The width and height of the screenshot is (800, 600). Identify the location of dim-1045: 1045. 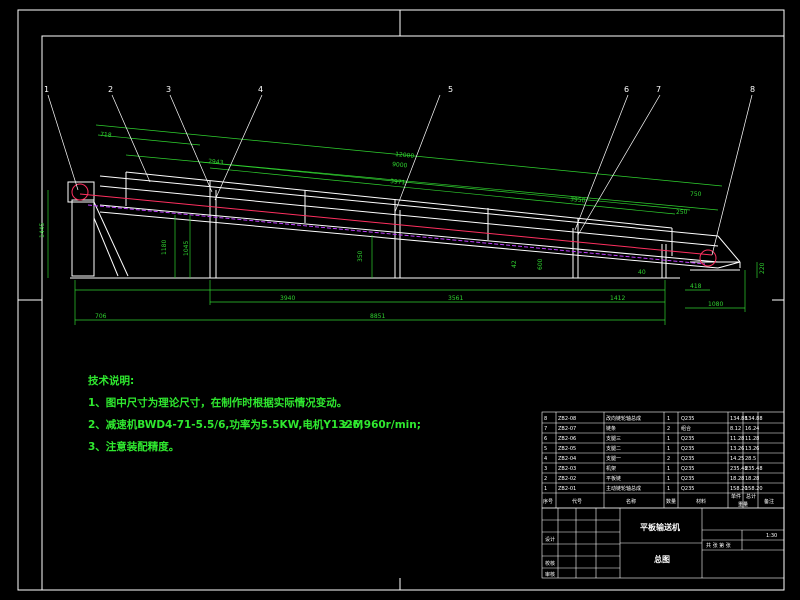
(186, 248).